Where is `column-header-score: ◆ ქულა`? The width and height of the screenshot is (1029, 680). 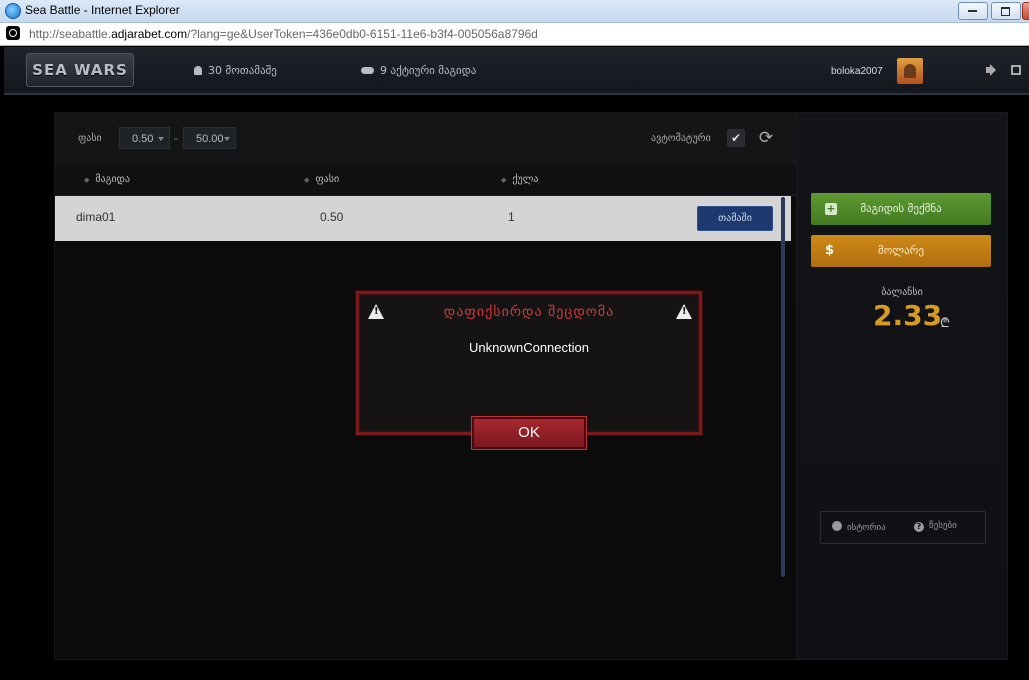
column-header-score: ◆ ქულა is located at coordinates (519, 179).